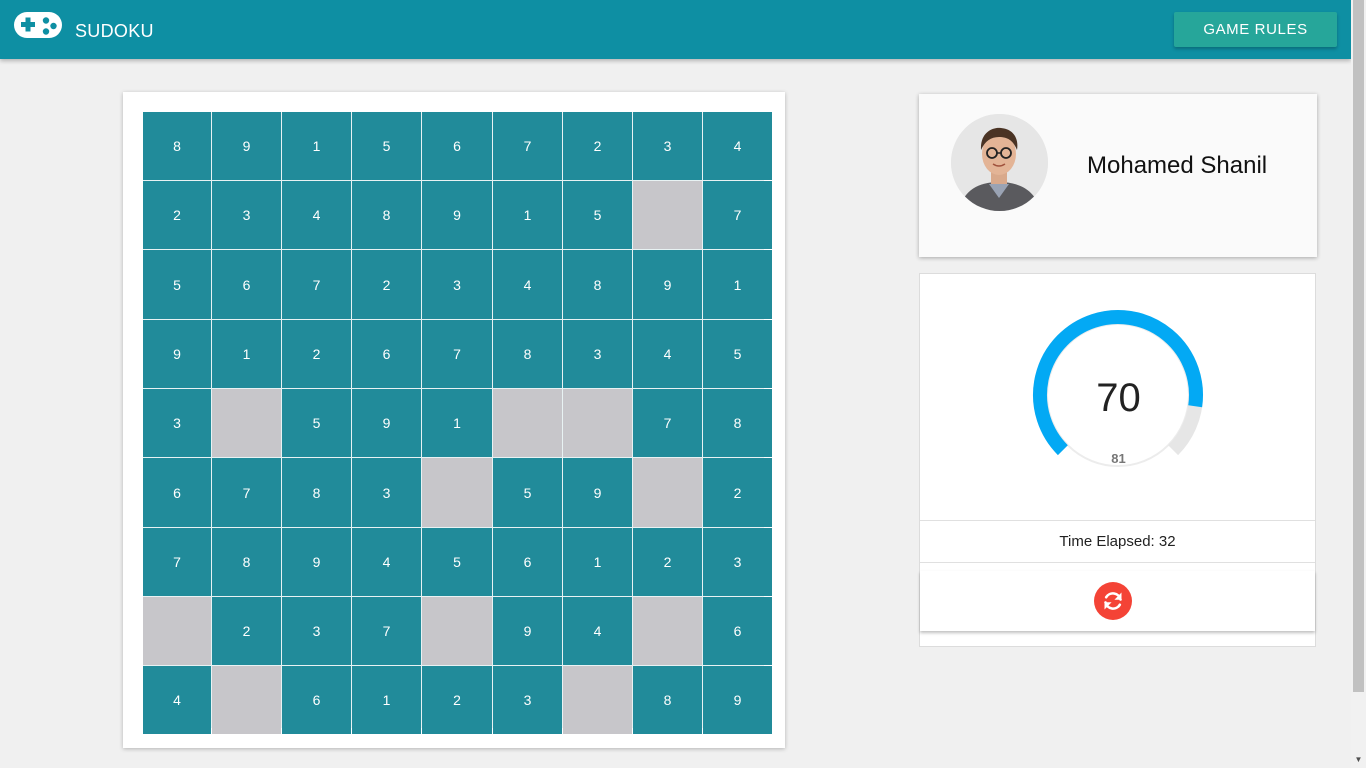 The image size is (1366, 768). I want to click on reset-panel, so click(1117, 601).